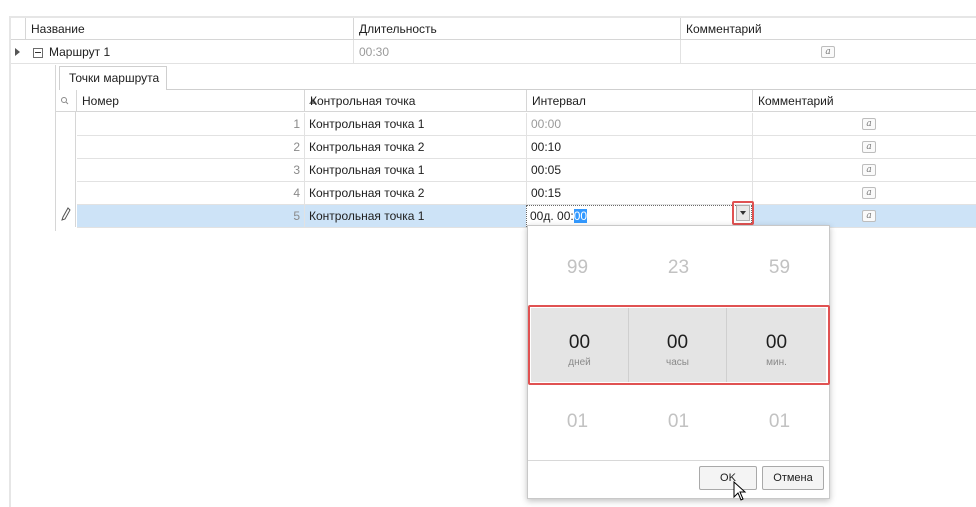 This screenshot has height=507, width=976. I want to click on interval-editor-selection: 00, so click(580, 216).